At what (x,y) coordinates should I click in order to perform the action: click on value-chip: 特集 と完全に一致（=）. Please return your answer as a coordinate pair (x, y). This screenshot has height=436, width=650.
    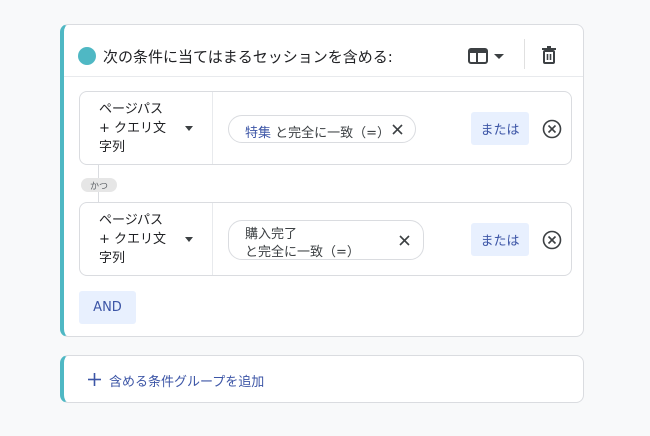
    Looking at the image, I should click on (322, 129).